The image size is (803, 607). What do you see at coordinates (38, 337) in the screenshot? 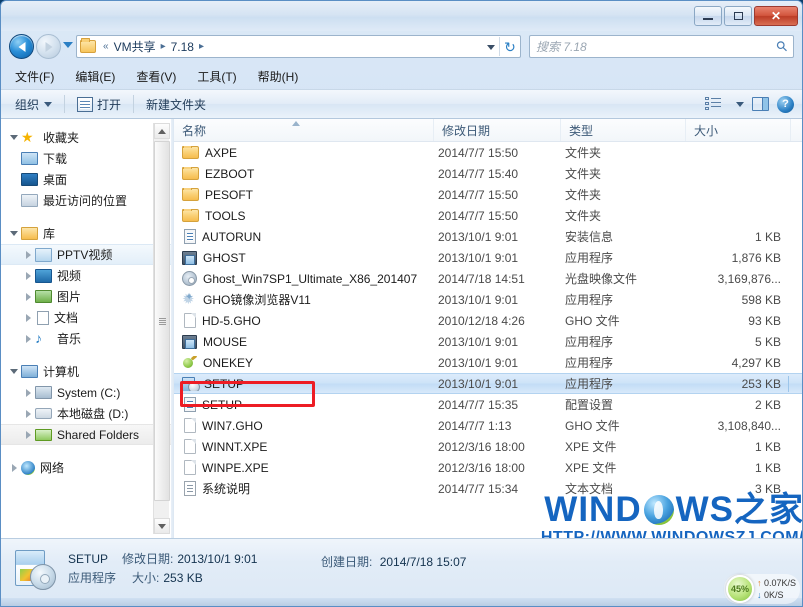
I see `music-icon: ♪` at bounding box center [38, 337].